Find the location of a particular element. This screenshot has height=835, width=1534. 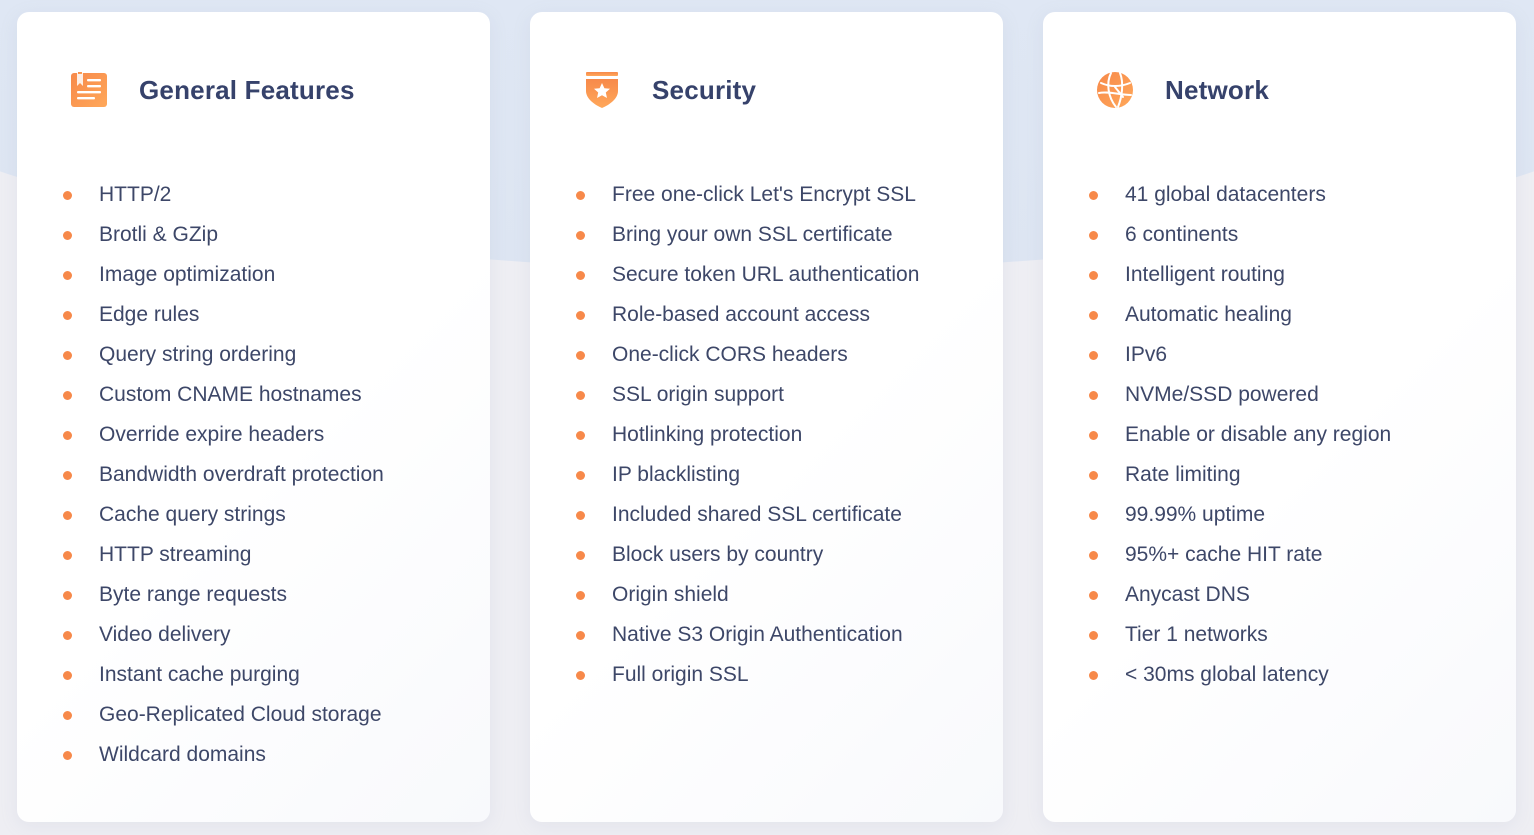

list-item: Role-based account access is located at coordinates (747, 315).